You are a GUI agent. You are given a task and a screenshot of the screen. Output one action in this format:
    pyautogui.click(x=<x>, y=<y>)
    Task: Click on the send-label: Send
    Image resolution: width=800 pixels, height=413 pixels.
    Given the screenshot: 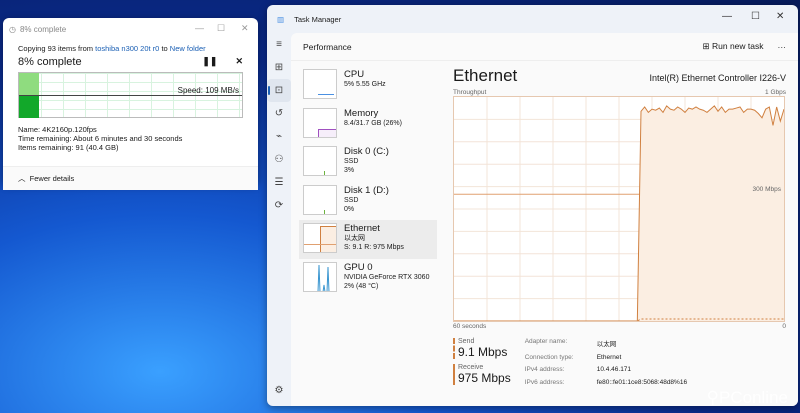 What is the action you would take?
    pyautogui.click(x=466, y=341)
    